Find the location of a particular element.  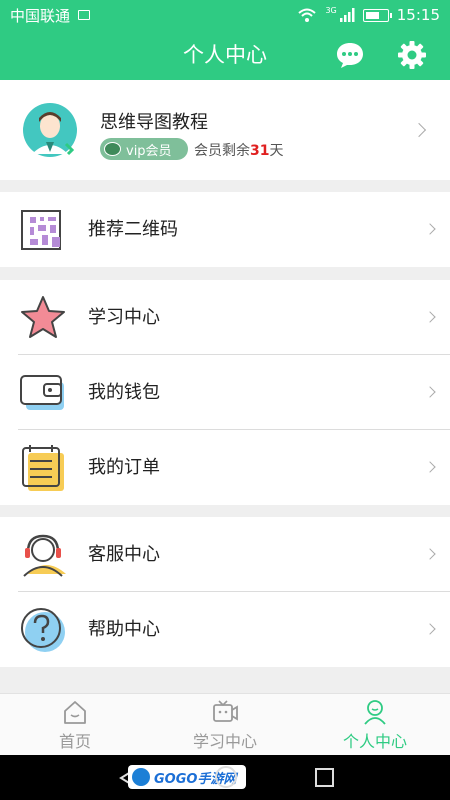

signal-icon is located at coordinates (347, 15).